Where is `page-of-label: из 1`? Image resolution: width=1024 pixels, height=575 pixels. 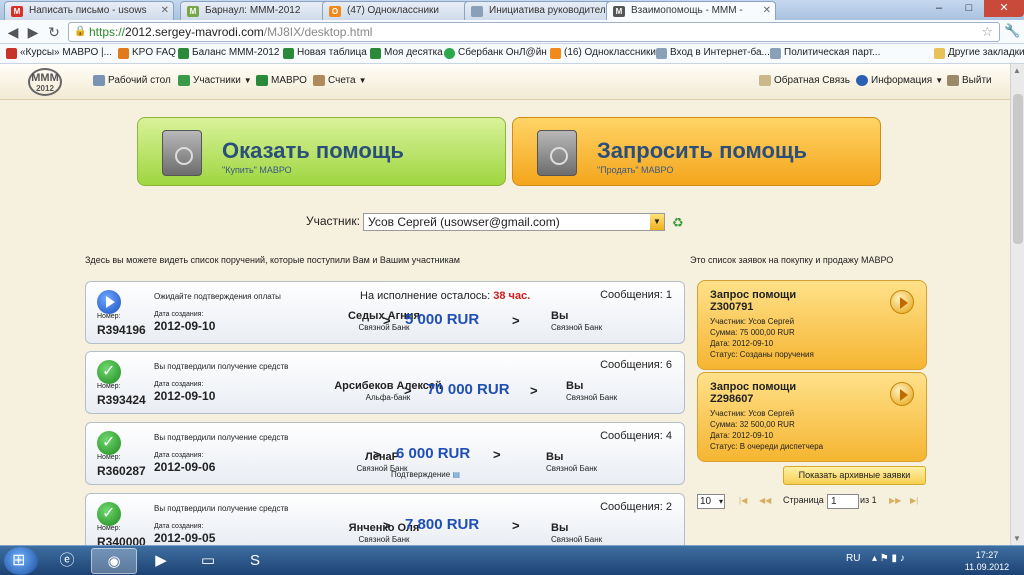 page-of-label: из 1 is located at coordinates (868, 500).